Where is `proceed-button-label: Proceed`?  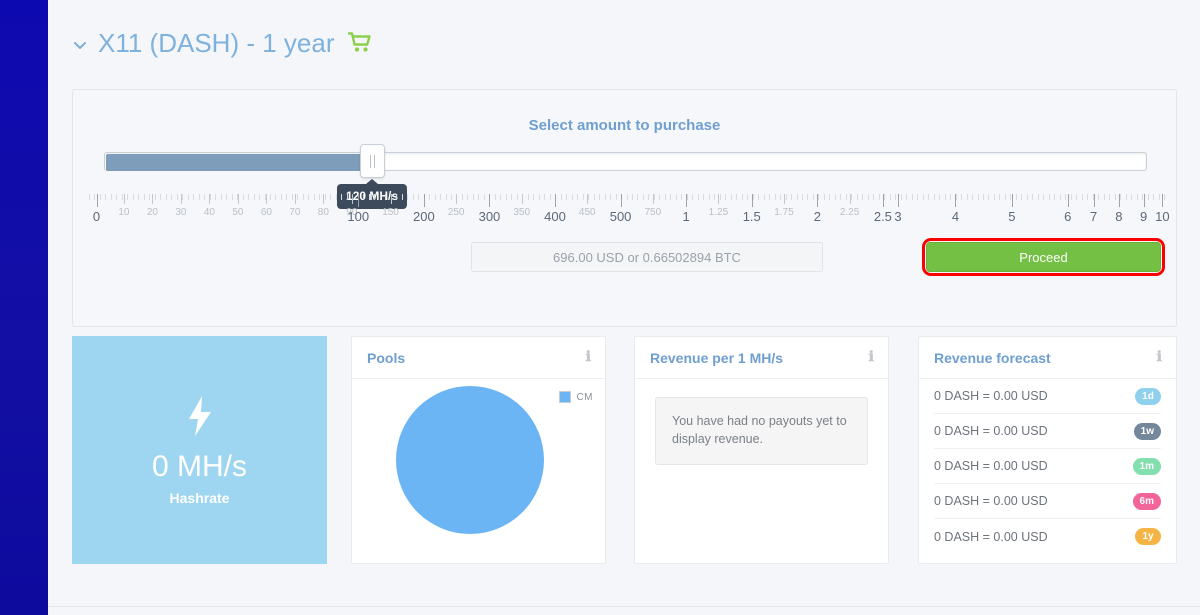 proceed-button-label: Proceed is located at coordinates (1043, 257).